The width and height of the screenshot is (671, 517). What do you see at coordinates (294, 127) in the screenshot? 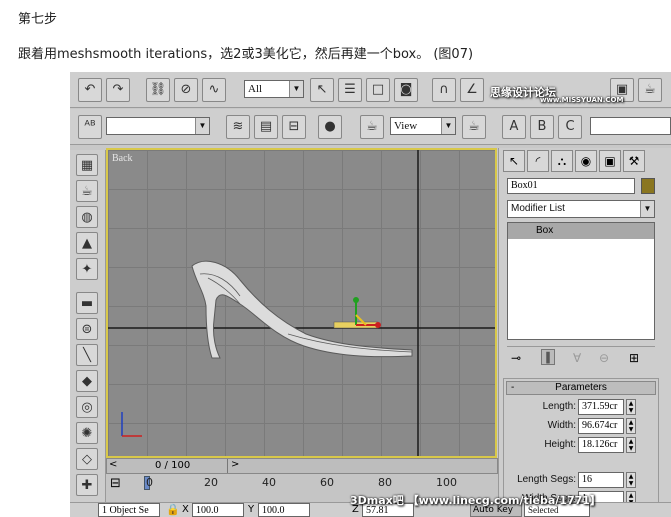
I see `schematic-view-icon: ⊟` at bounding box center [294, 127].